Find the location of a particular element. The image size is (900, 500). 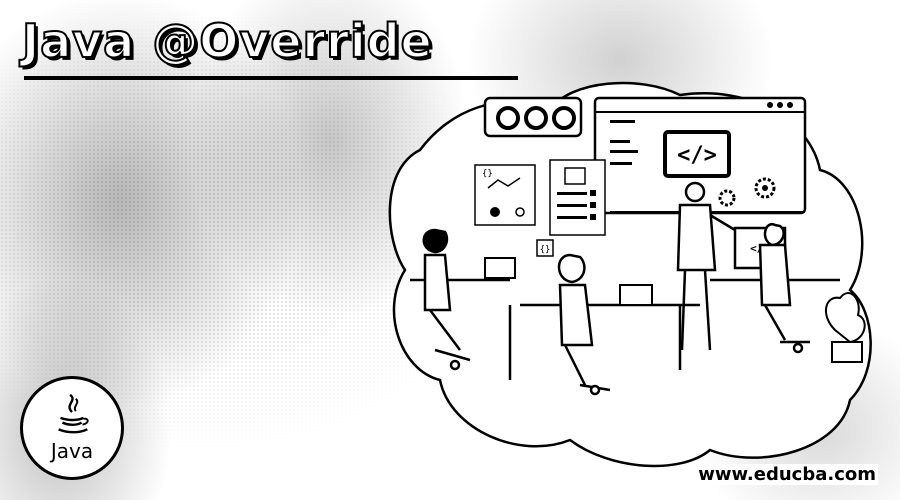

java-logo-text: Java is located at coordinates (72, 451).